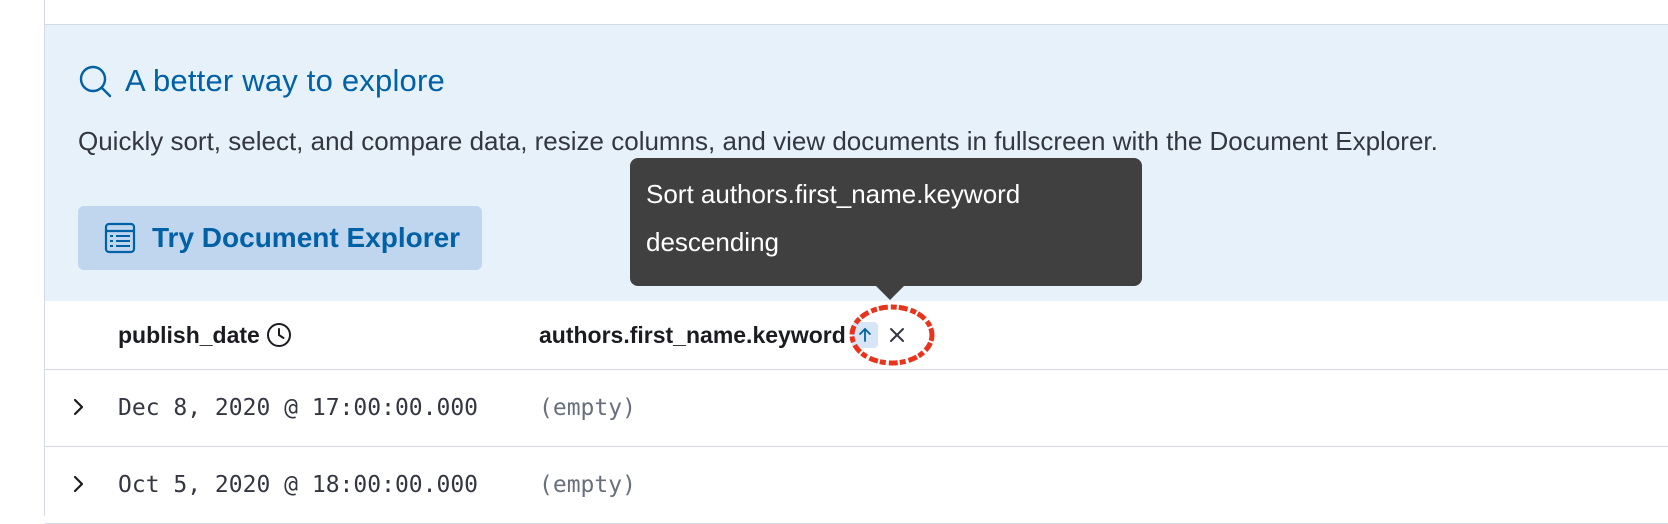 The image size is (1668, 524). Describe the element at coordinates (298, 408) in the screenshot. I see `cell-publish-date: Dec 8, 2020 @ 17:00:00.000` at that location.